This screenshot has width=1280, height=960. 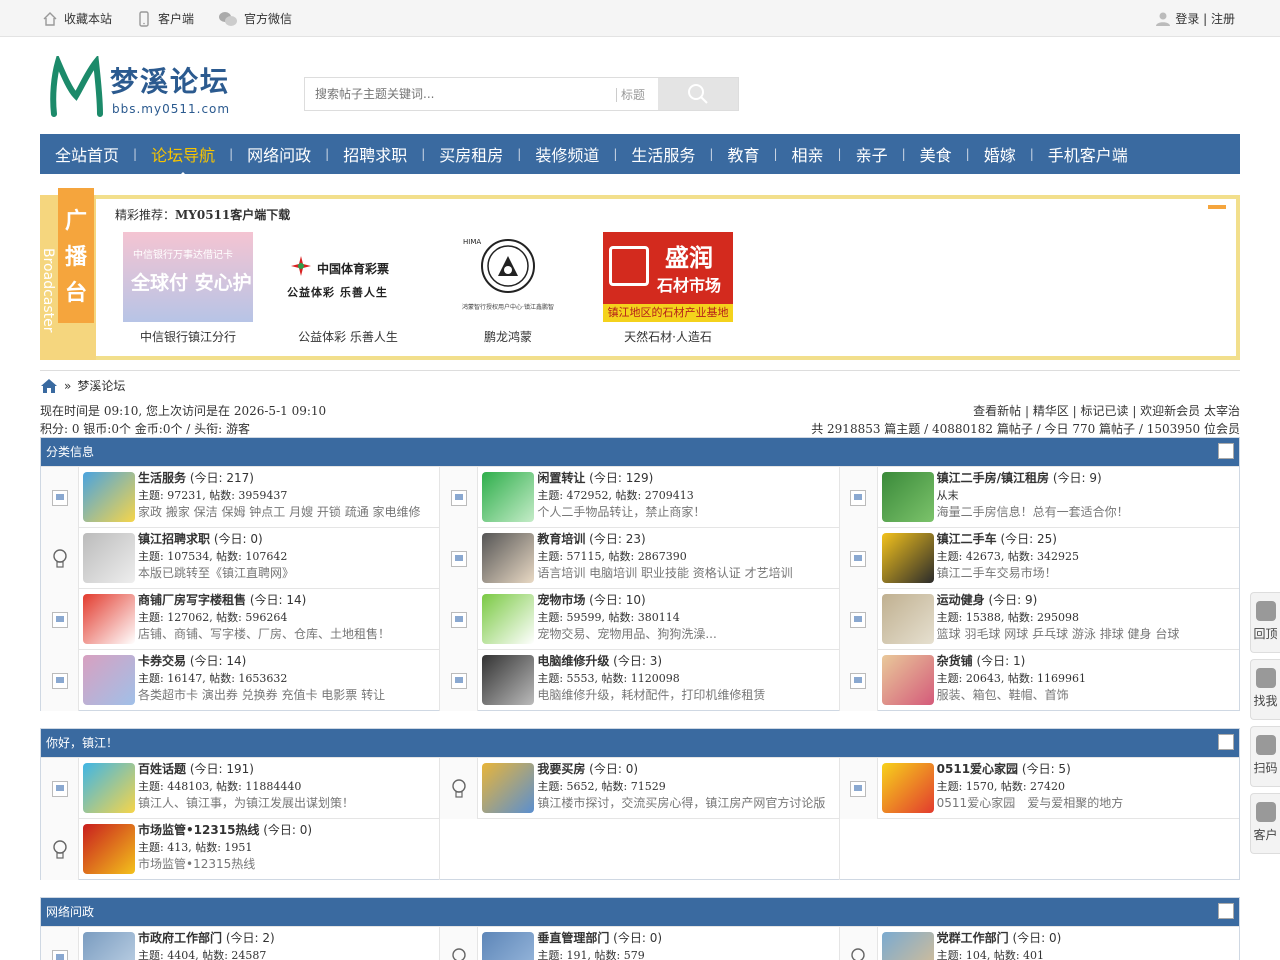 I want to click on home-icon, so click(x=49, y=386).